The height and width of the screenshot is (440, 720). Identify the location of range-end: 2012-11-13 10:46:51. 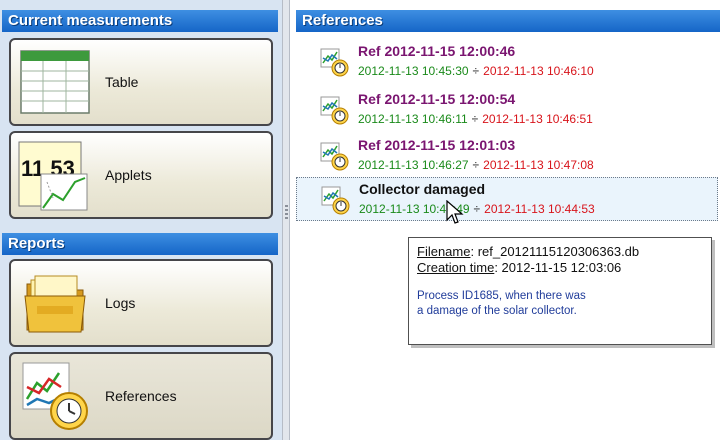
(537, 119).